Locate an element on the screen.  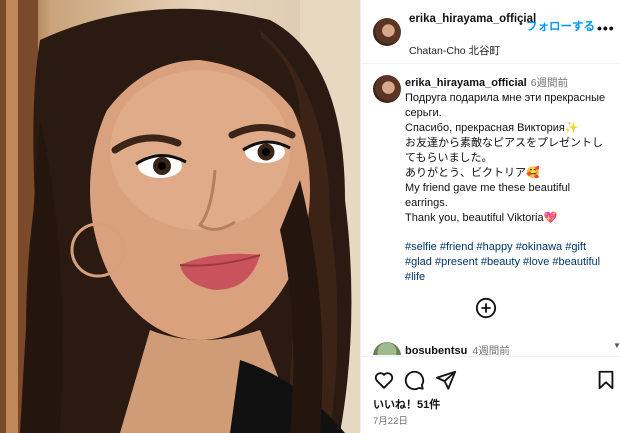
action-bar: いいね！51件 7月22日 is located at coordinates (490, 394).